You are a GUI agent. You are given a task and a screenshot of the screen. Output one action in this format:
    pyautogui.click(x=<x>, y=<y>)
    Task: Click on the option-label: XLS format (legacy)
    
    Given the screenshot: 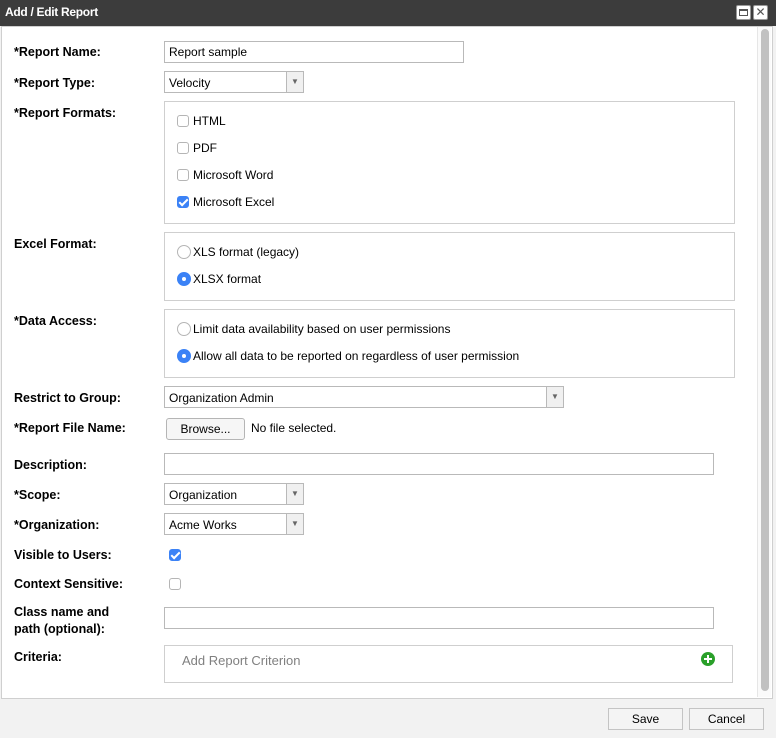 What is the action you would take?
    pyautogui.click(x=246, y=252)
    